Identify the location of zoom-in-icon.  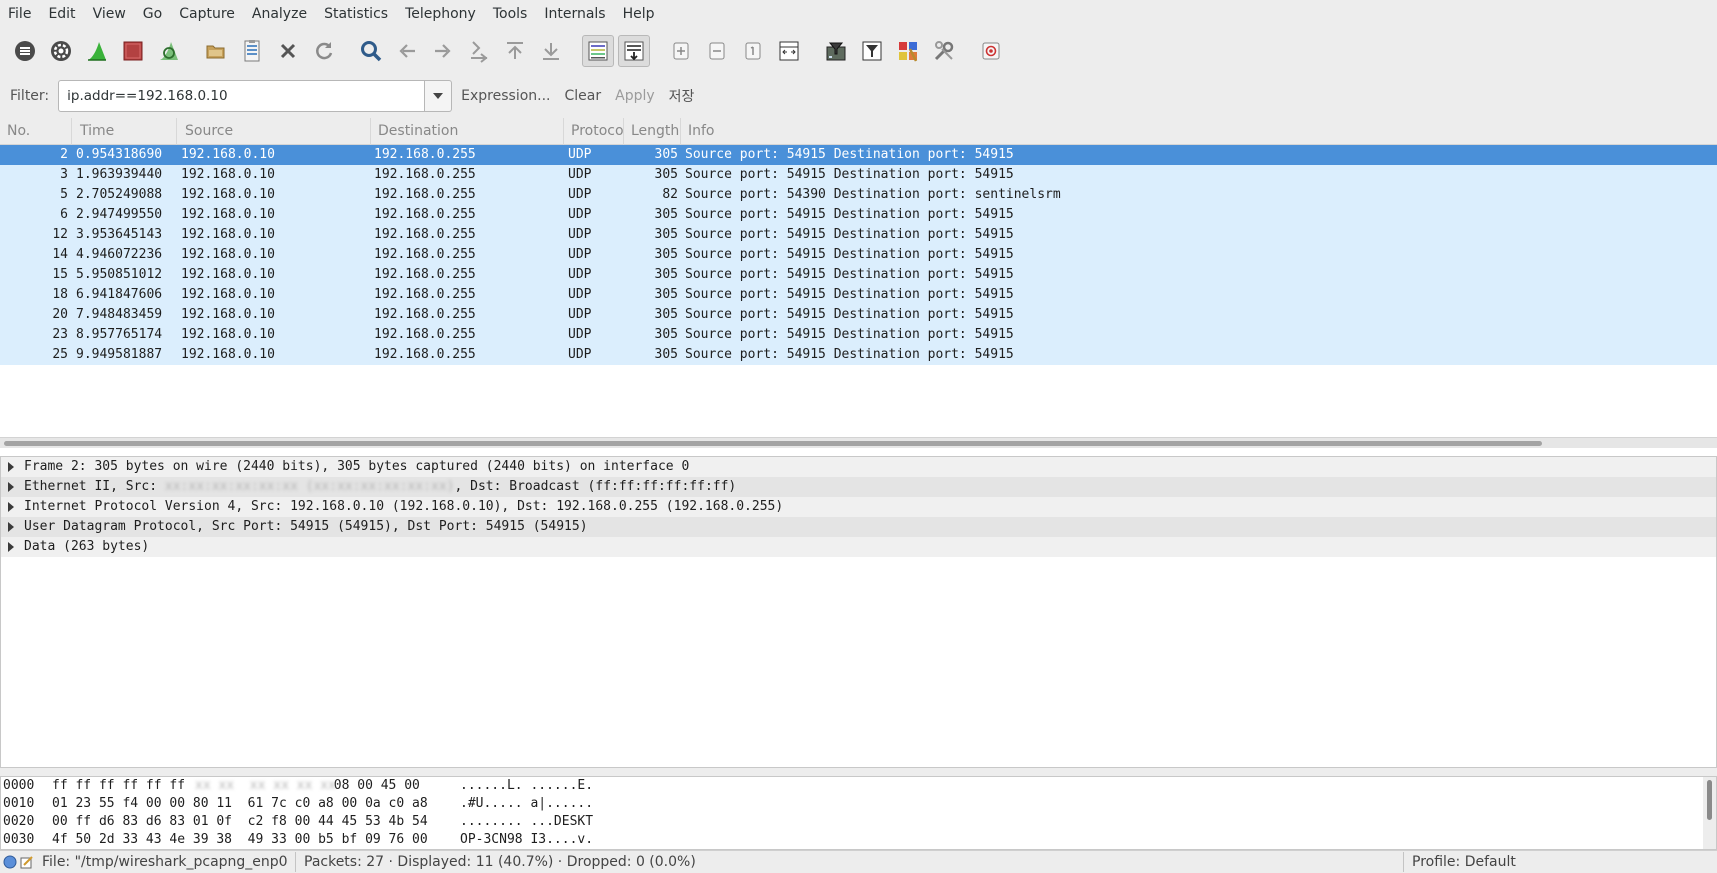
(681, 51).